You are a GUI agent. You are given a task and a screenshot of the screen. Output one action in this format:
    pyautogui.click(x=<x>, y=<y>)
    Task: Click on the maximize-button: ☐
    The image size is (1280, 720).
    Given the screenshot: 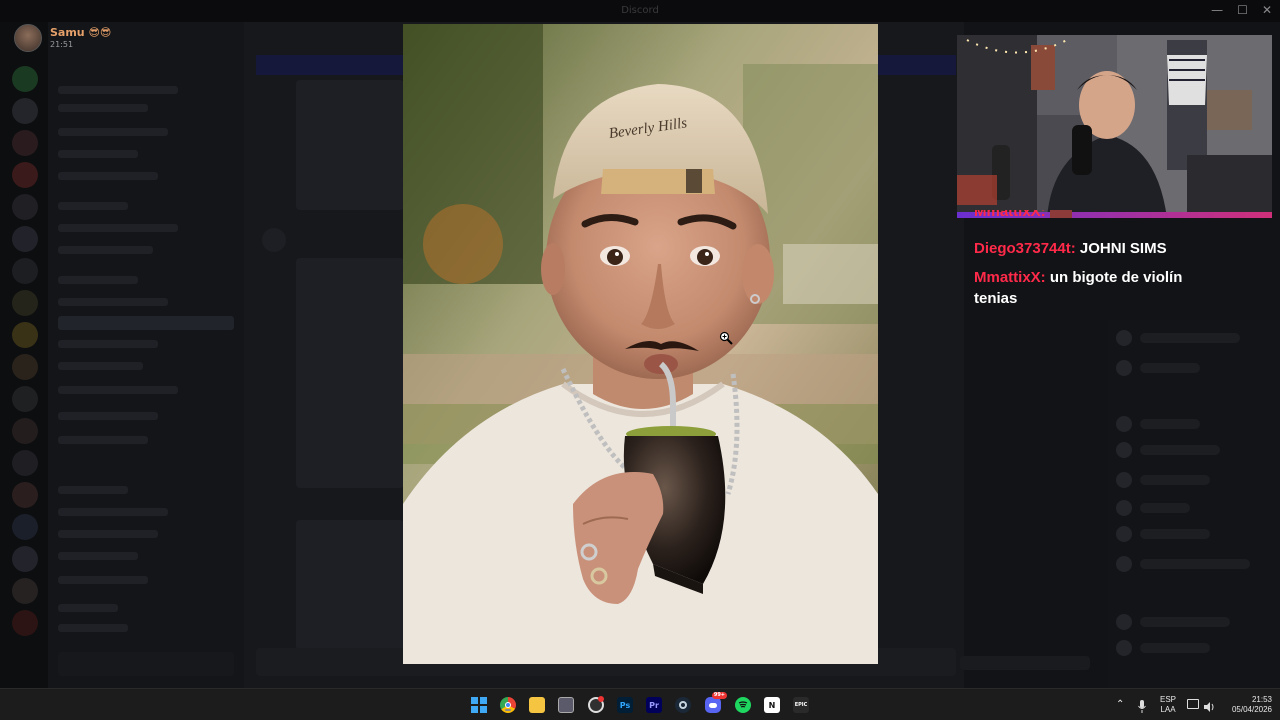 What is the action you would take?
    pyautogui.click(x=1242, y=10)
    